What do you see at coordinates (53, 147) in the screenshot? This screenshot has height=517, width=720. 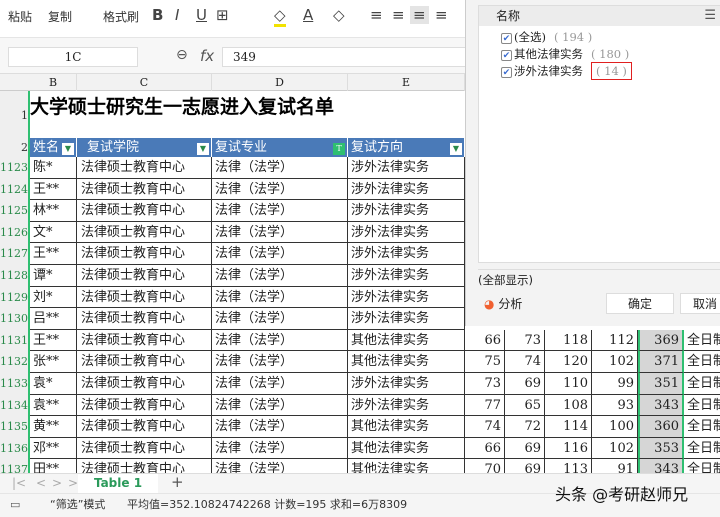 I see `header-name: 姓名 ▼` at bounding box center [53, 147].